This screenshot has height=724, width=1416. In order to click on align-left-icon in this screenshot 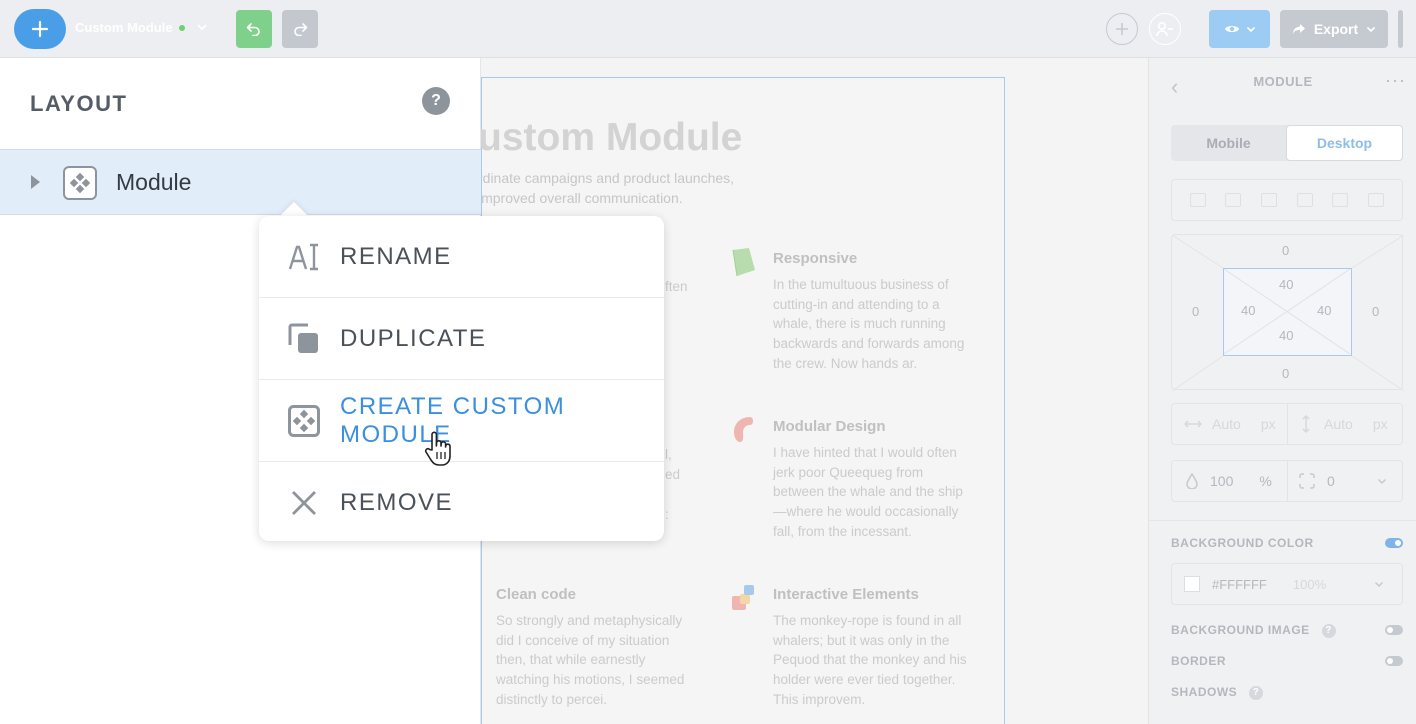, I will do `click(1197, 200)`.